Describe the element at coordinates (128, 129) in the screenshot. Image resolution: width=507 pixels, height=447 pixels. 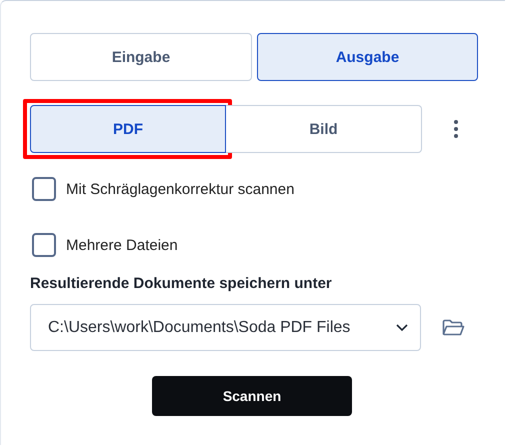
I see `format-option: PDF` at that location.